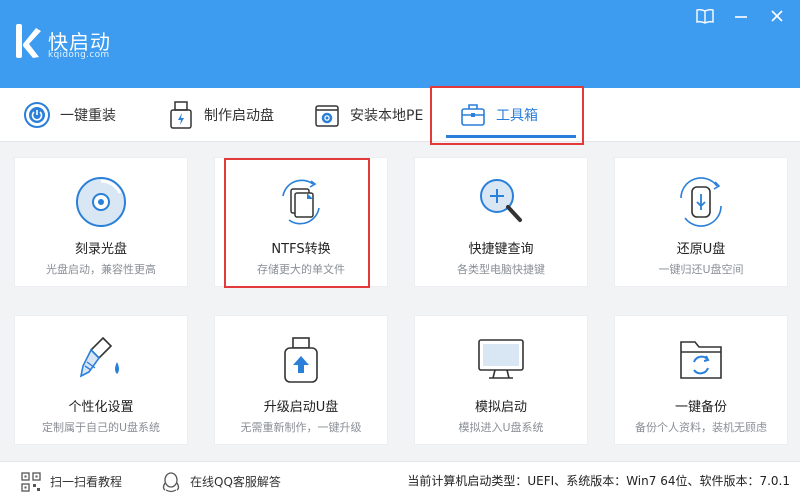  I want to click on tool-subtitle: 模拟进入U盘系统, so click(501, 427).